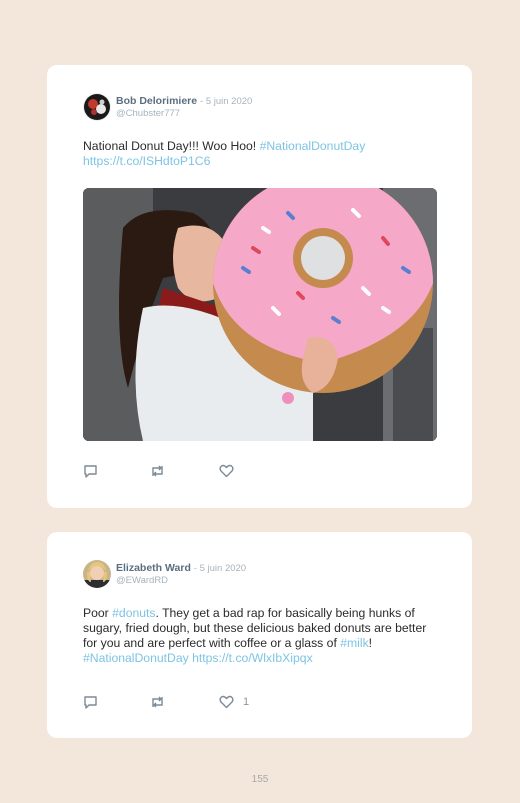  What do you see at coordinates (133, 613) in the screenshot?
I see `hashtag-link: #donuts` at bounding box center [133, 613].